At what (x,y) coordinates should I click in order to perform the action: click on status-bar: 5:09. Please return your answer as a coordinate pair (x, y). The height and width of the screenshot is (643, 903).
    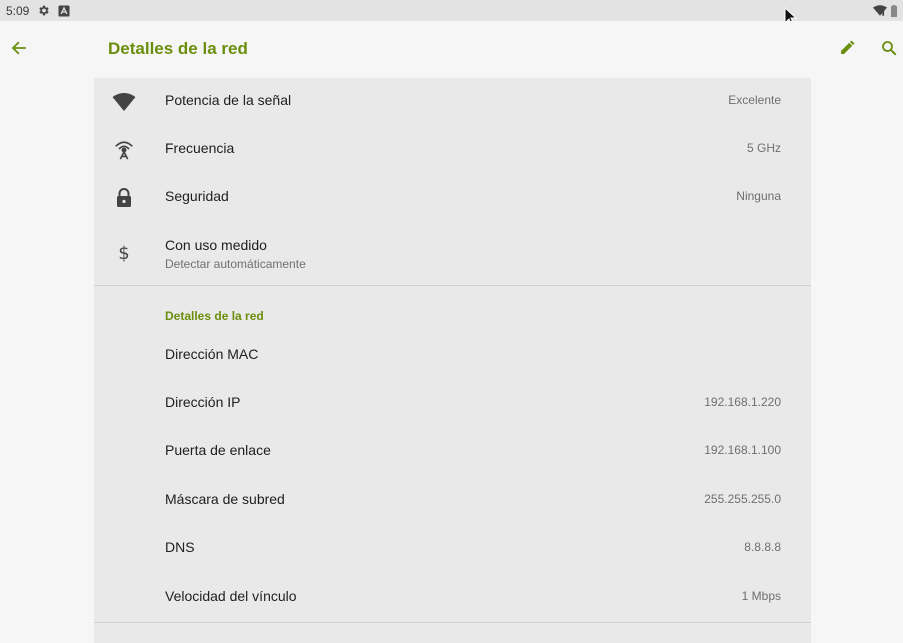
    Looking at the image, I should click on (451, 10).